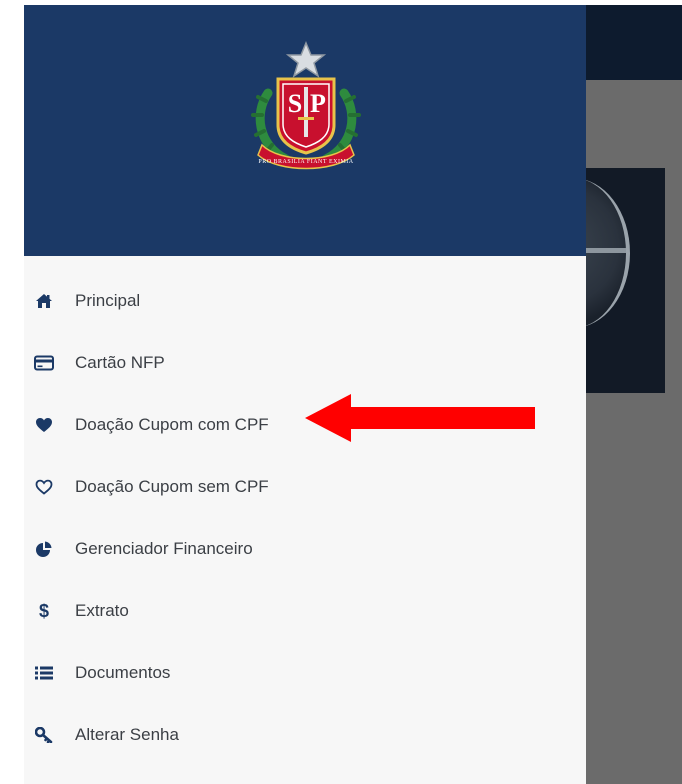 The image size is (682, 784). I want to click on dollar-icon: $, so click(44, 611).